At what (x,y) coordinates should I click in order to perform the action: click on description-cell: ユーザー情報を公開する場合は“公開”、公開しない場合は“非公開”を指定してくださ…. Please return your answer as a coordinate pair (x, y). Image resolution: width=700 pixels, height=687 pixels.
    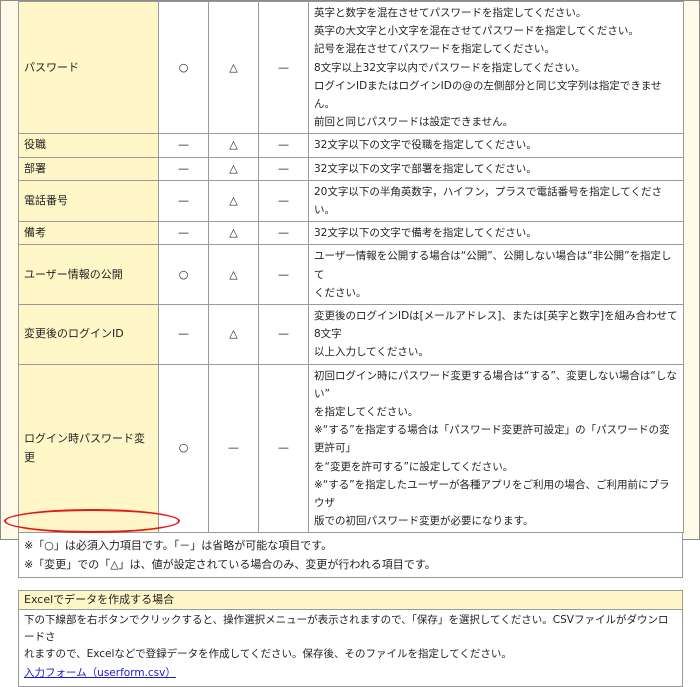
    Looking at the image, I should click on (496, 275).